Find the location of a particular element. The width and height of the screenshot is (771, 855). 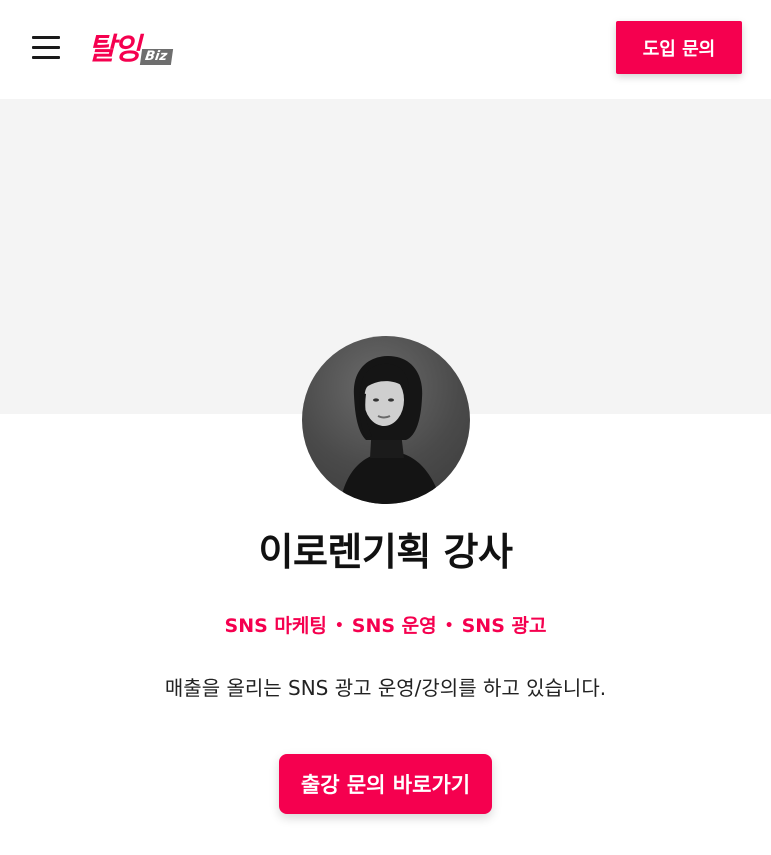

category-tags: SNS 마케팅 • SNS 운영 • SNS 광고 is located at coordinates (385, 626).